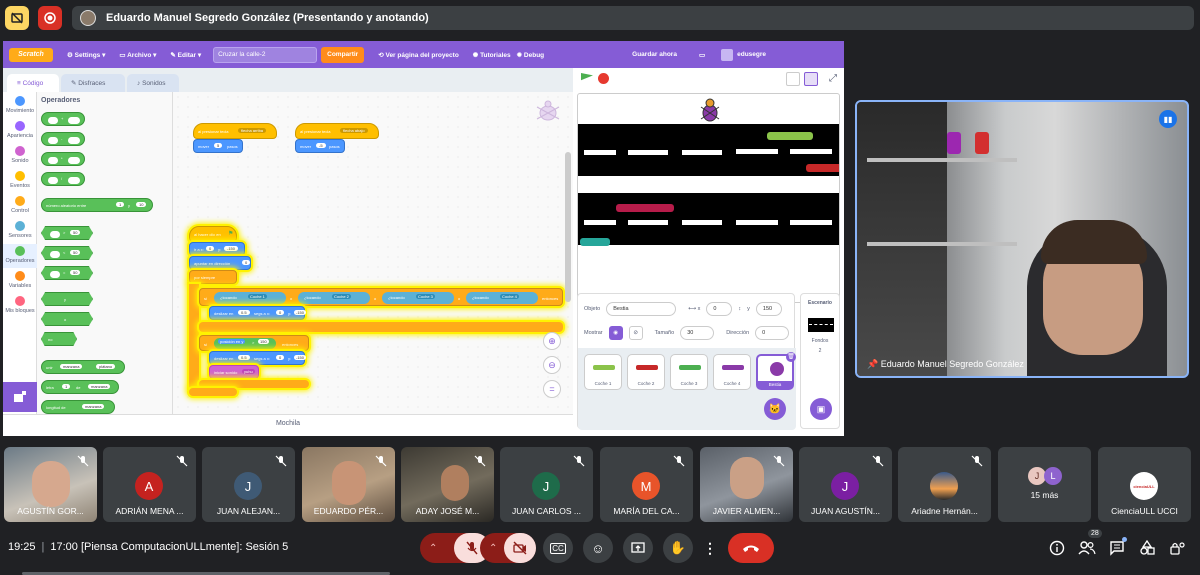 This screenshot has height=575, width=1200. I want to click on sprite-thumb-car4: Coche 4, so click(732, 372).